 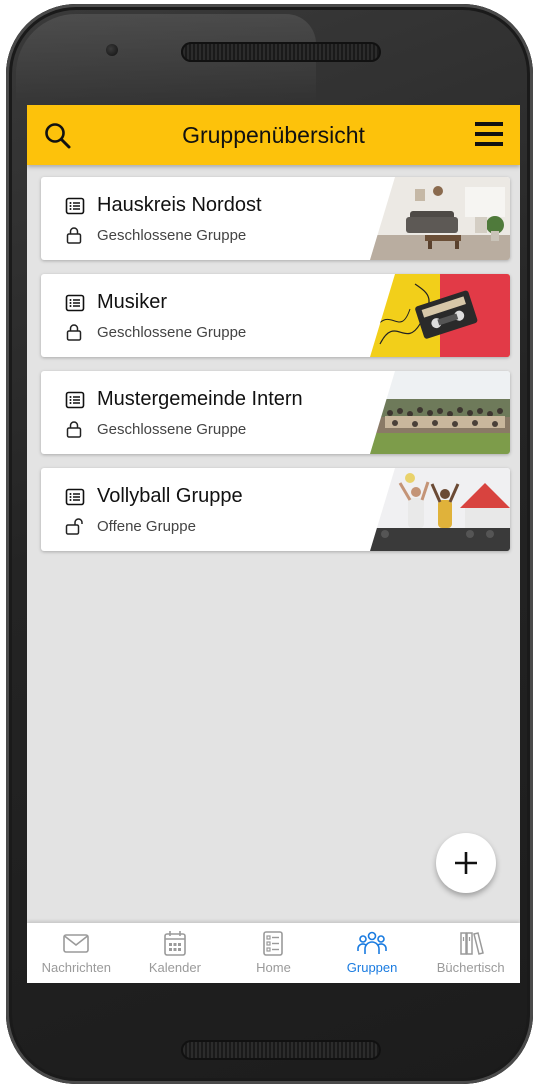 I want to click on group-photo, so click(x=440, y=412).